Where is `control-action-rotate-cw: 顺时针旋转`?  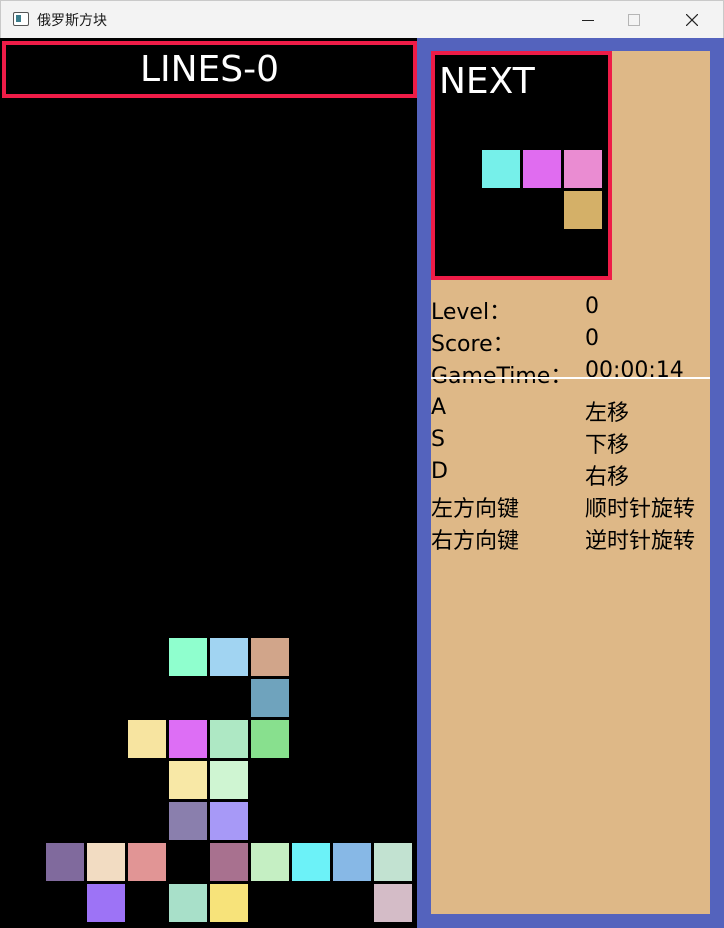 control-action-rotate-cw: 顺时针旋转 is located at coordinates (640, 509).